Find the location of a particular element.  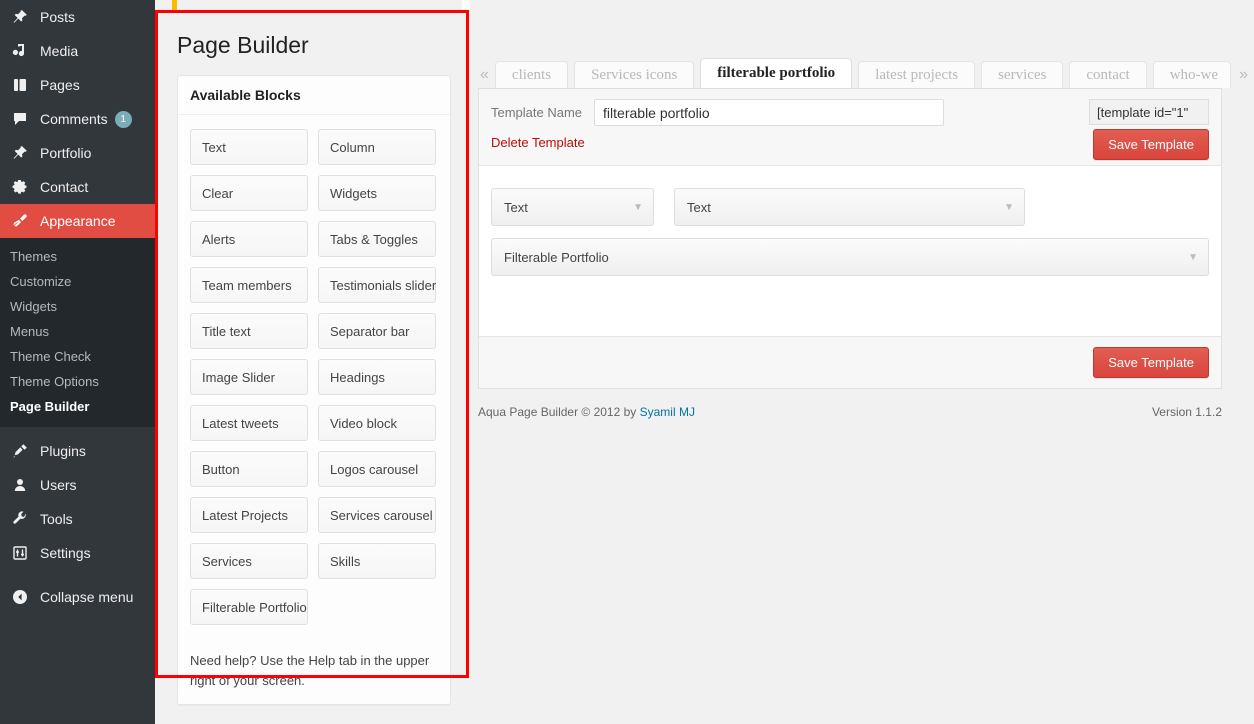

tab-latest-projects: latest projects is located at coordinates (917, 74).